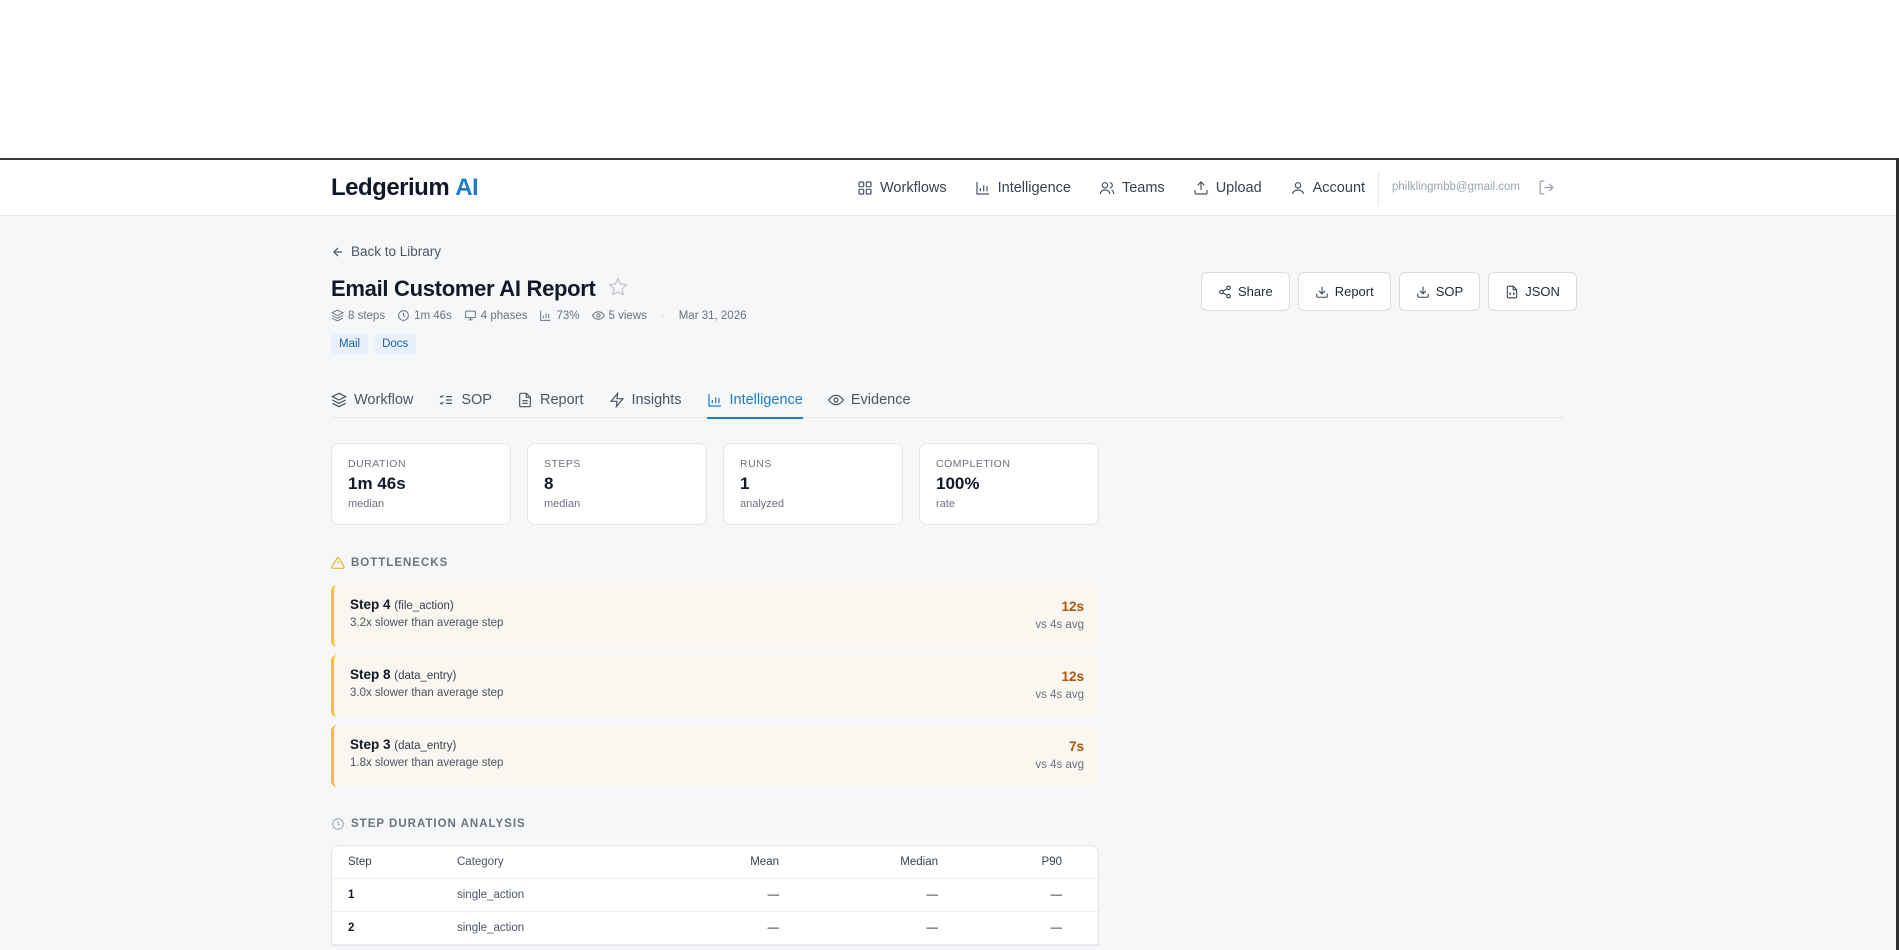  I want to click on nav-upload-label: Upload, so click(1238, 188).